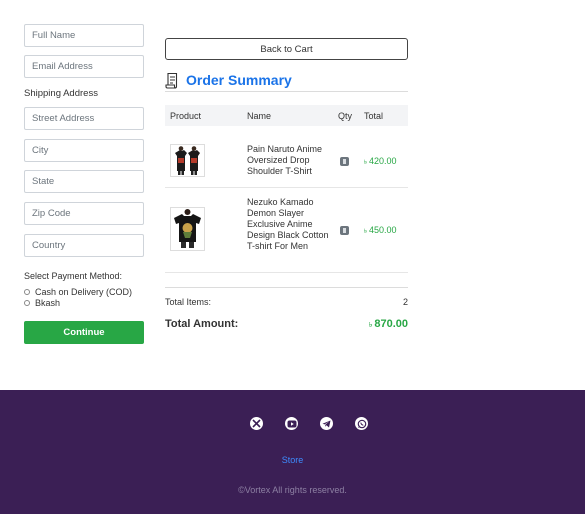  I want to click on total-items-row: Total Items: 2, so click(286, 303).